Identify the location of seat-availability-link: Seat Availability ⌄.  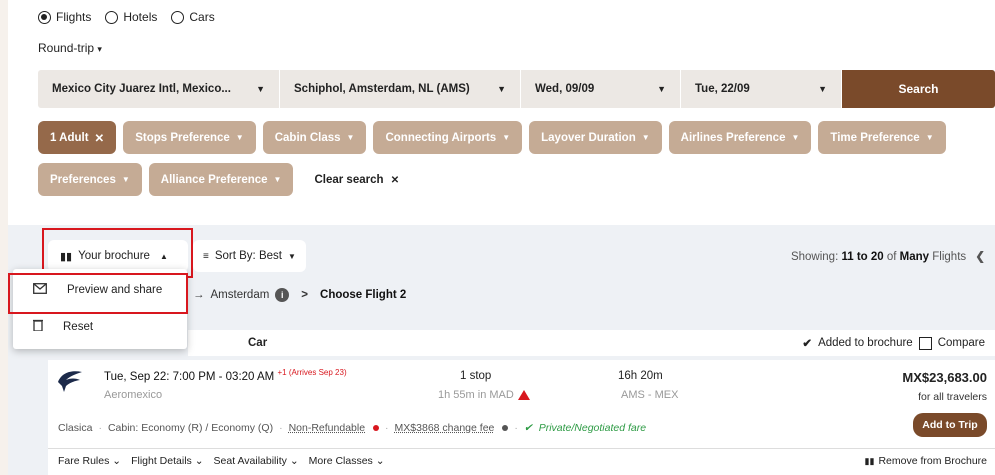
(256, 461).